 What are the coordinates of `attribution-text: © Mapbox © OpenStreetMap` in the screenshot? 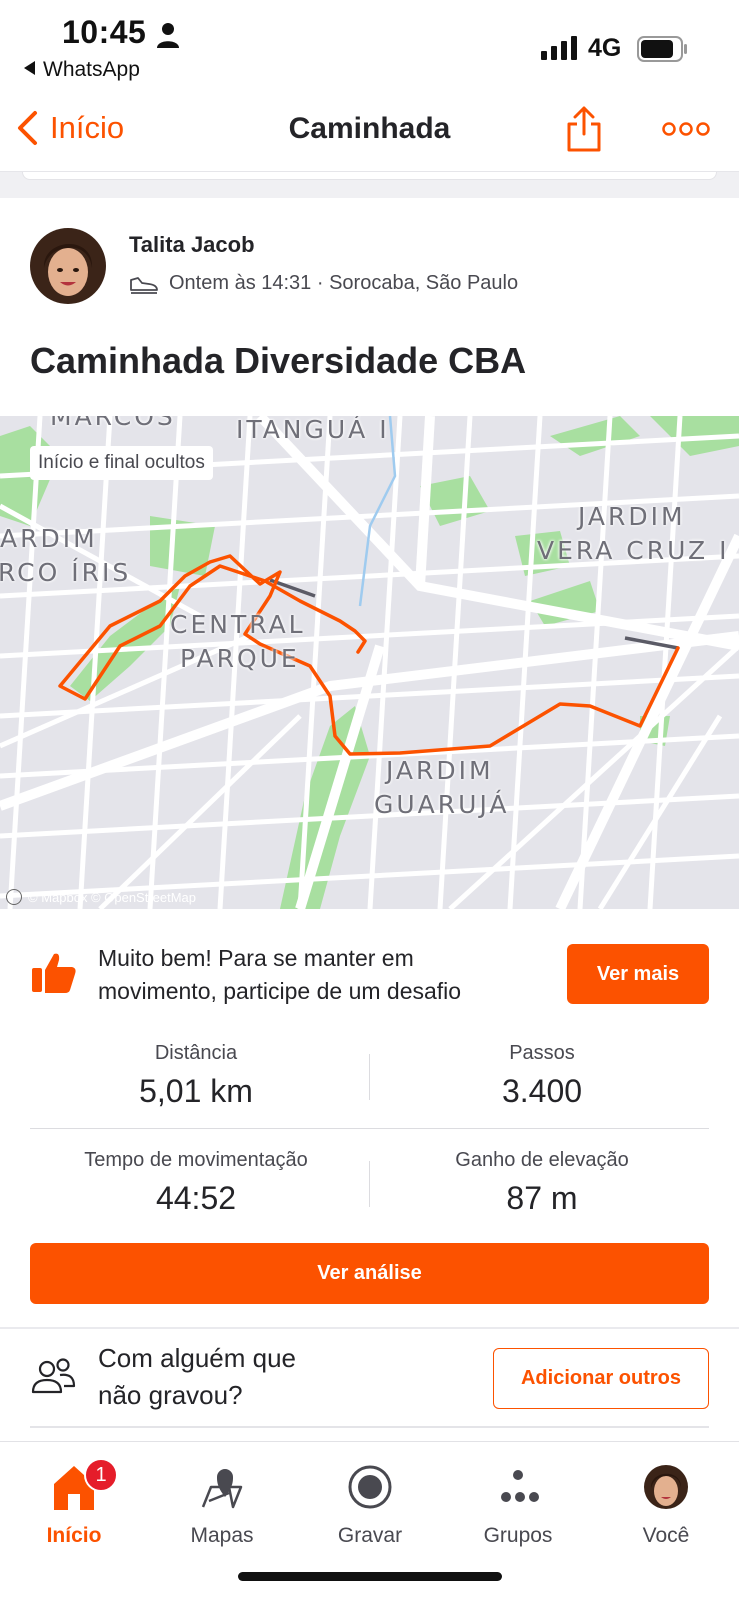 It's located at (112, 897).